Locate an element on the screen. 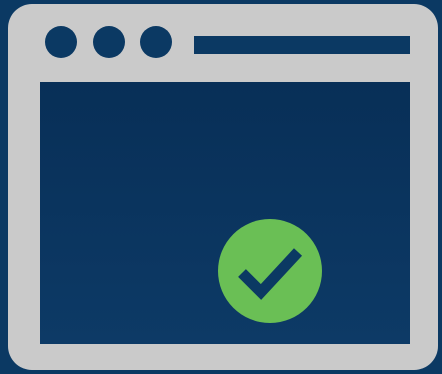 Image resolution: width=442 pixels, height=374 pixels. checkmark-icon is located at coordinates (270, 274).